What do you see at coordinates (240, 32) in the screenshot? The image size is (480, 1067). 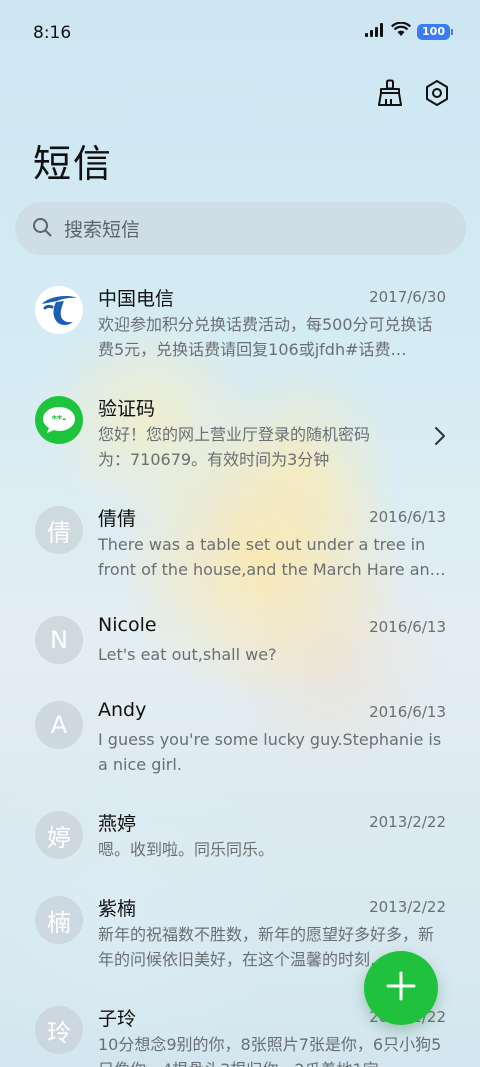 I see `status-bar: 8:16 100` at bounding box center [240, 32].